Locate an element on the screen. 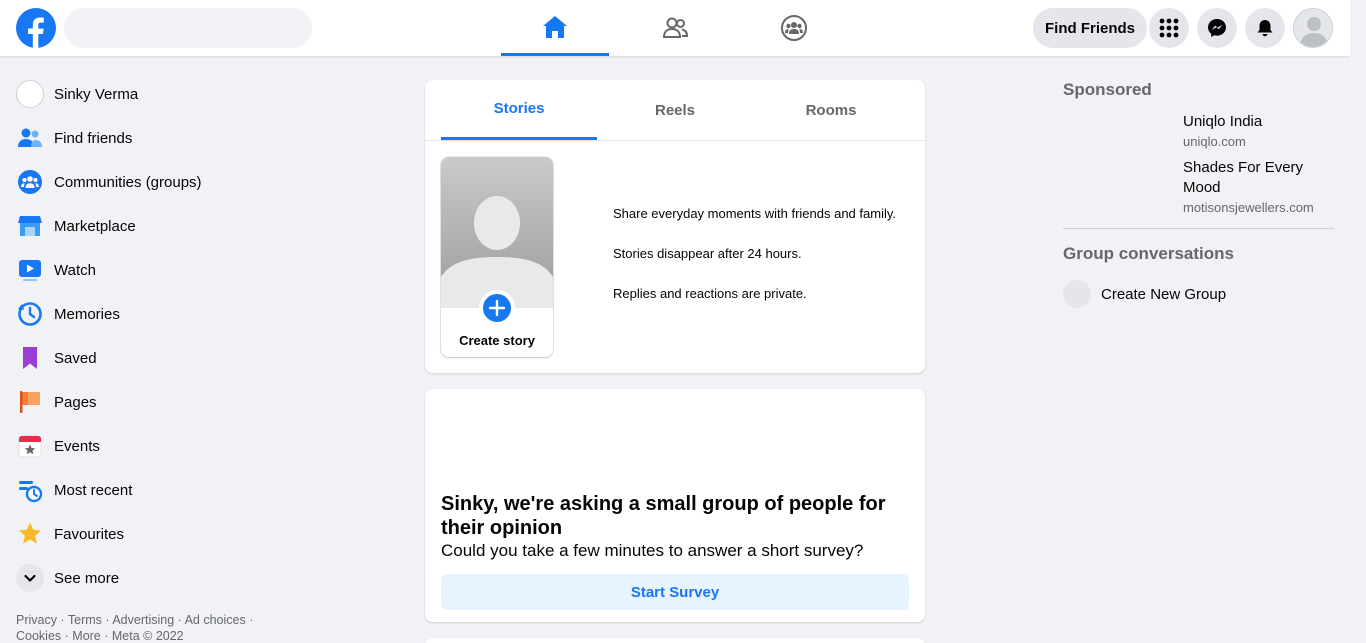 The width and height of the screenshot is (1366, 643). sidebar-item-saved: Saved is located at coordinates (173, 358).